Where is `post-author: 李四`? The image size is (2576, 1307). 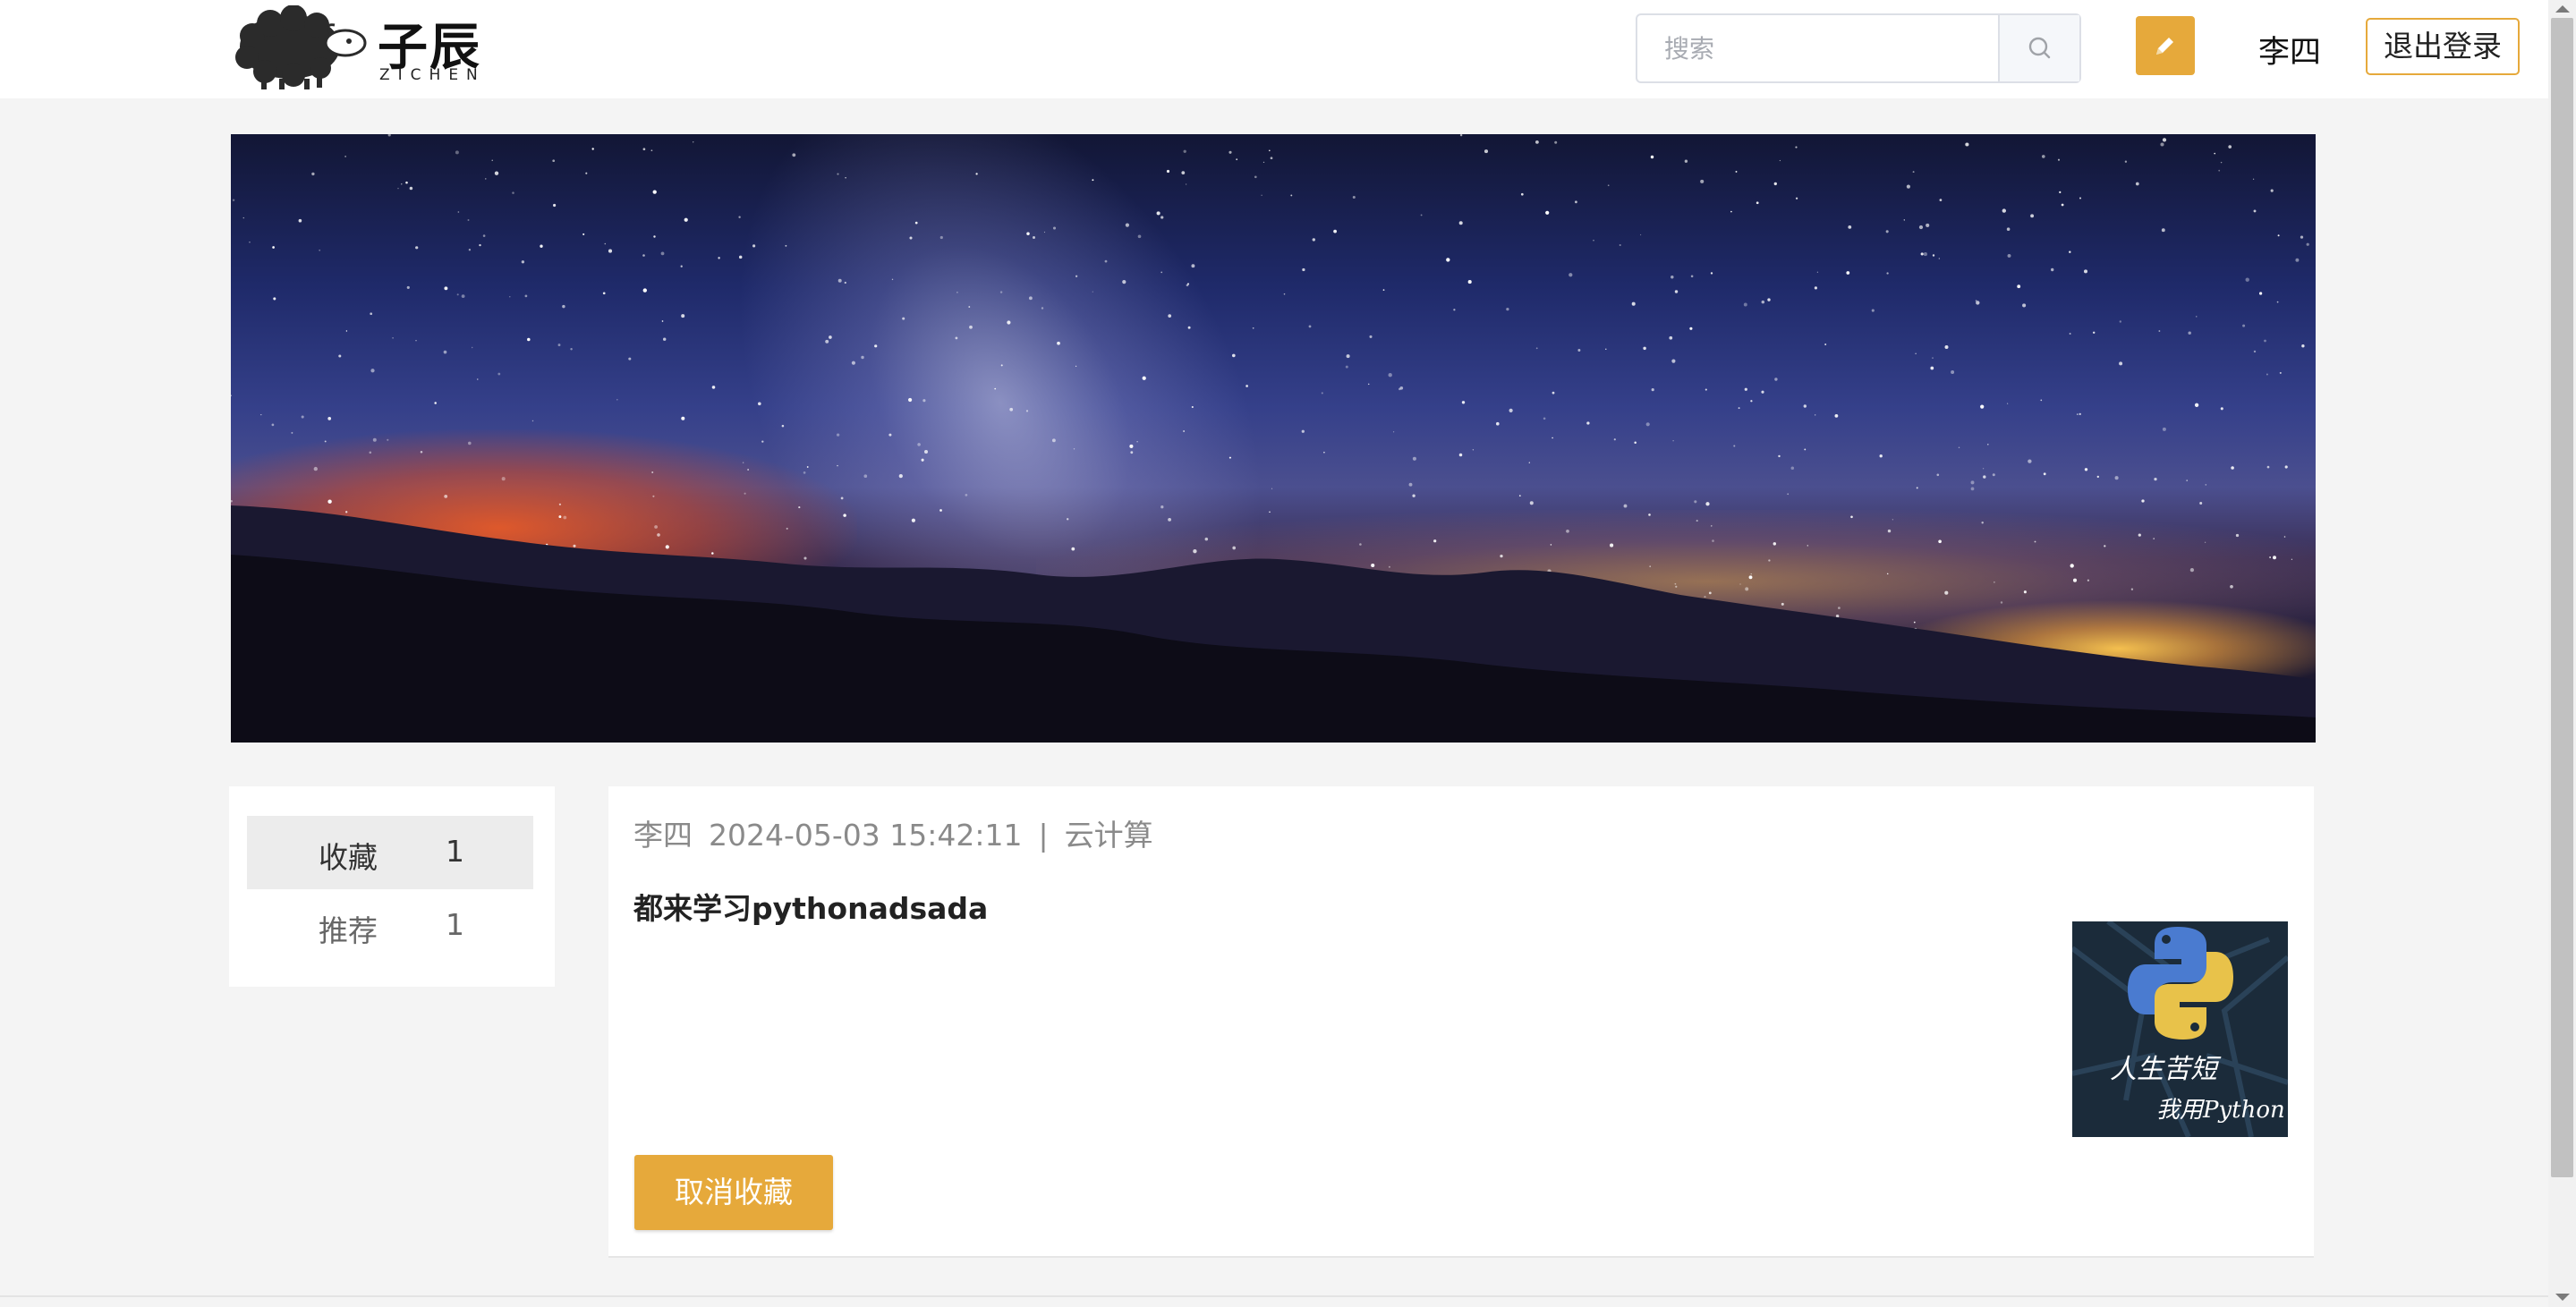 post-author: 李四 is located at coordinates (663, 835).